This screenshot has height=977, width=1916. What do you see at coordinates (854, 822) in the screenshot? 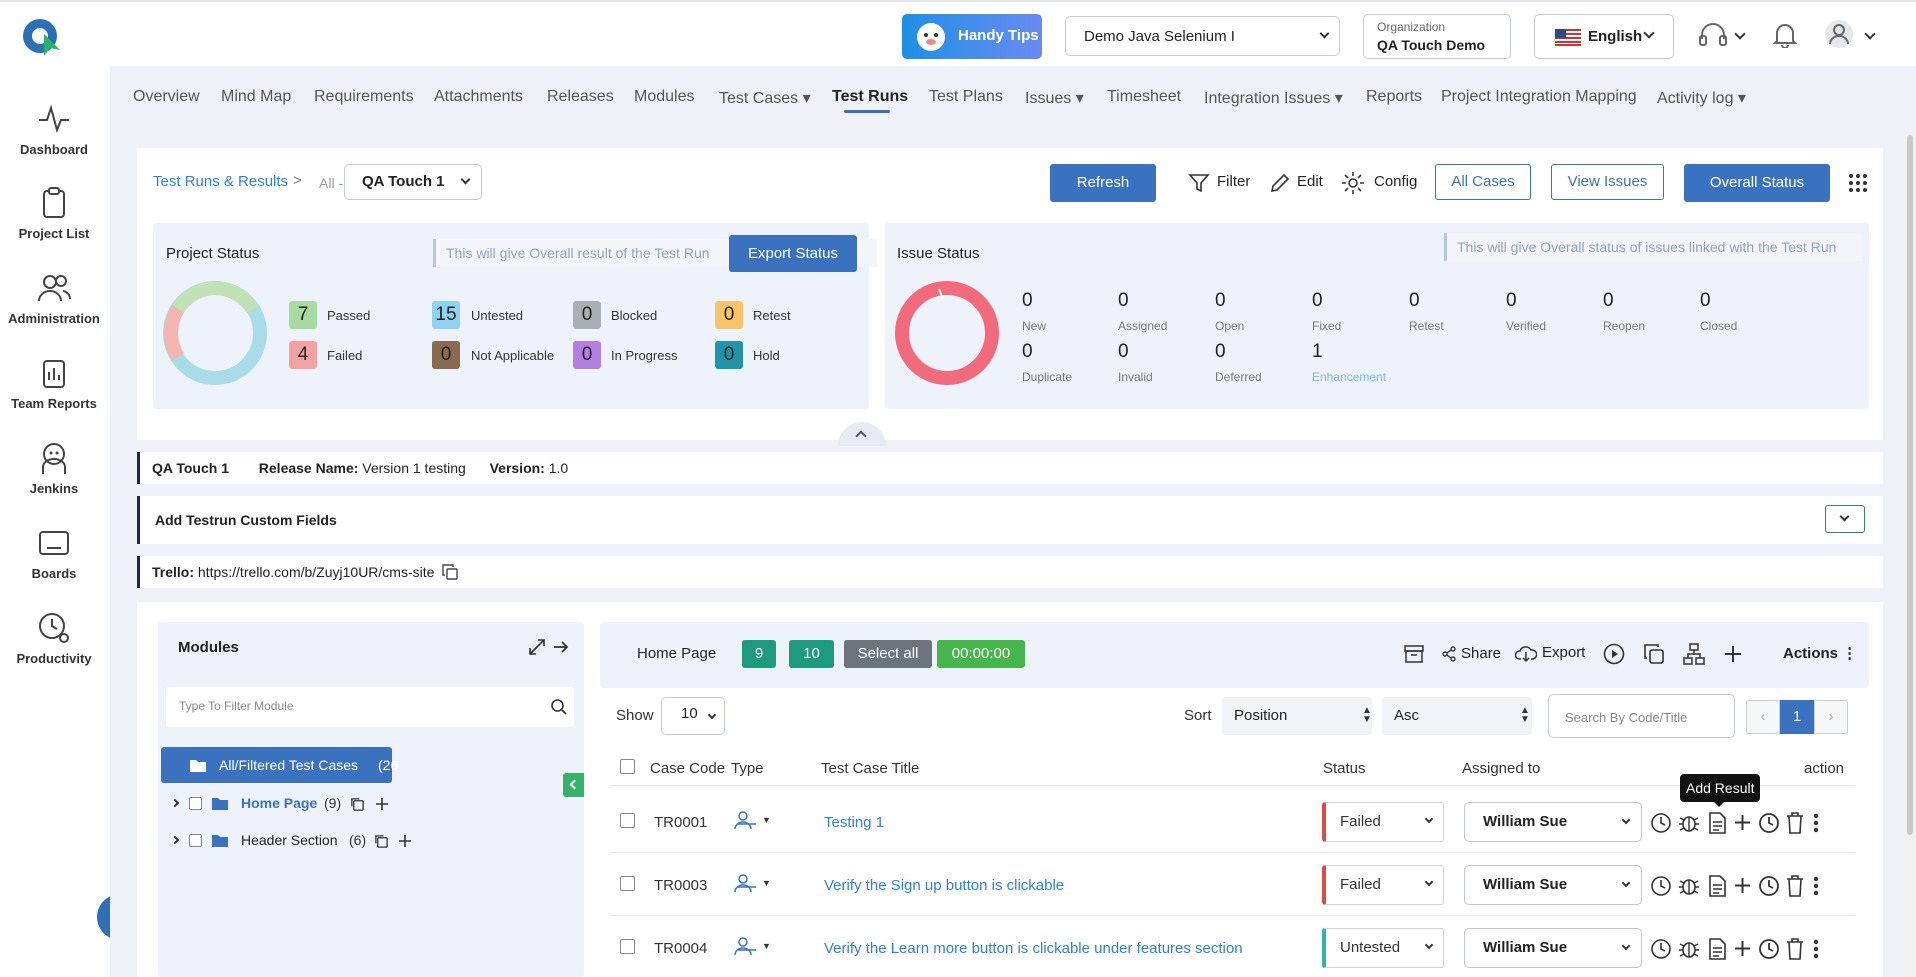
I see `case-title-link: Testing 1` at bounding box center [854, 822].